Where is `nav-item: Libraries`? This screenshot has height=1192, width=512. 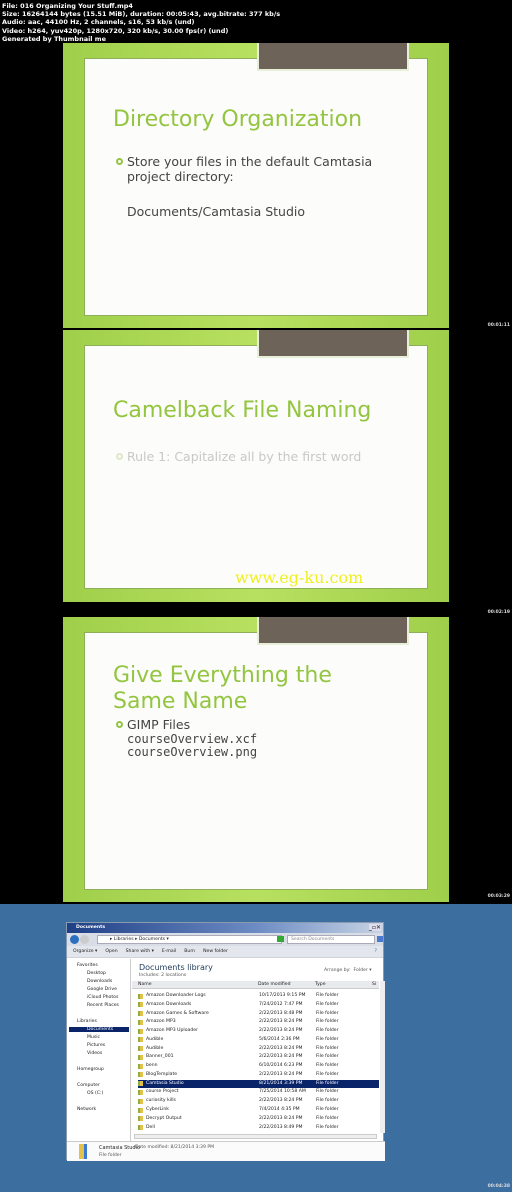
nav-item: Libraries is located at coordinates (87, 1021).